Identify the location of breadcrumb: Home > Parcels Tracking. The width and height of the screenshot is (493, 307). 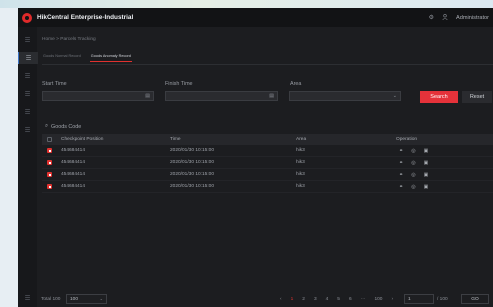
(69, 39).